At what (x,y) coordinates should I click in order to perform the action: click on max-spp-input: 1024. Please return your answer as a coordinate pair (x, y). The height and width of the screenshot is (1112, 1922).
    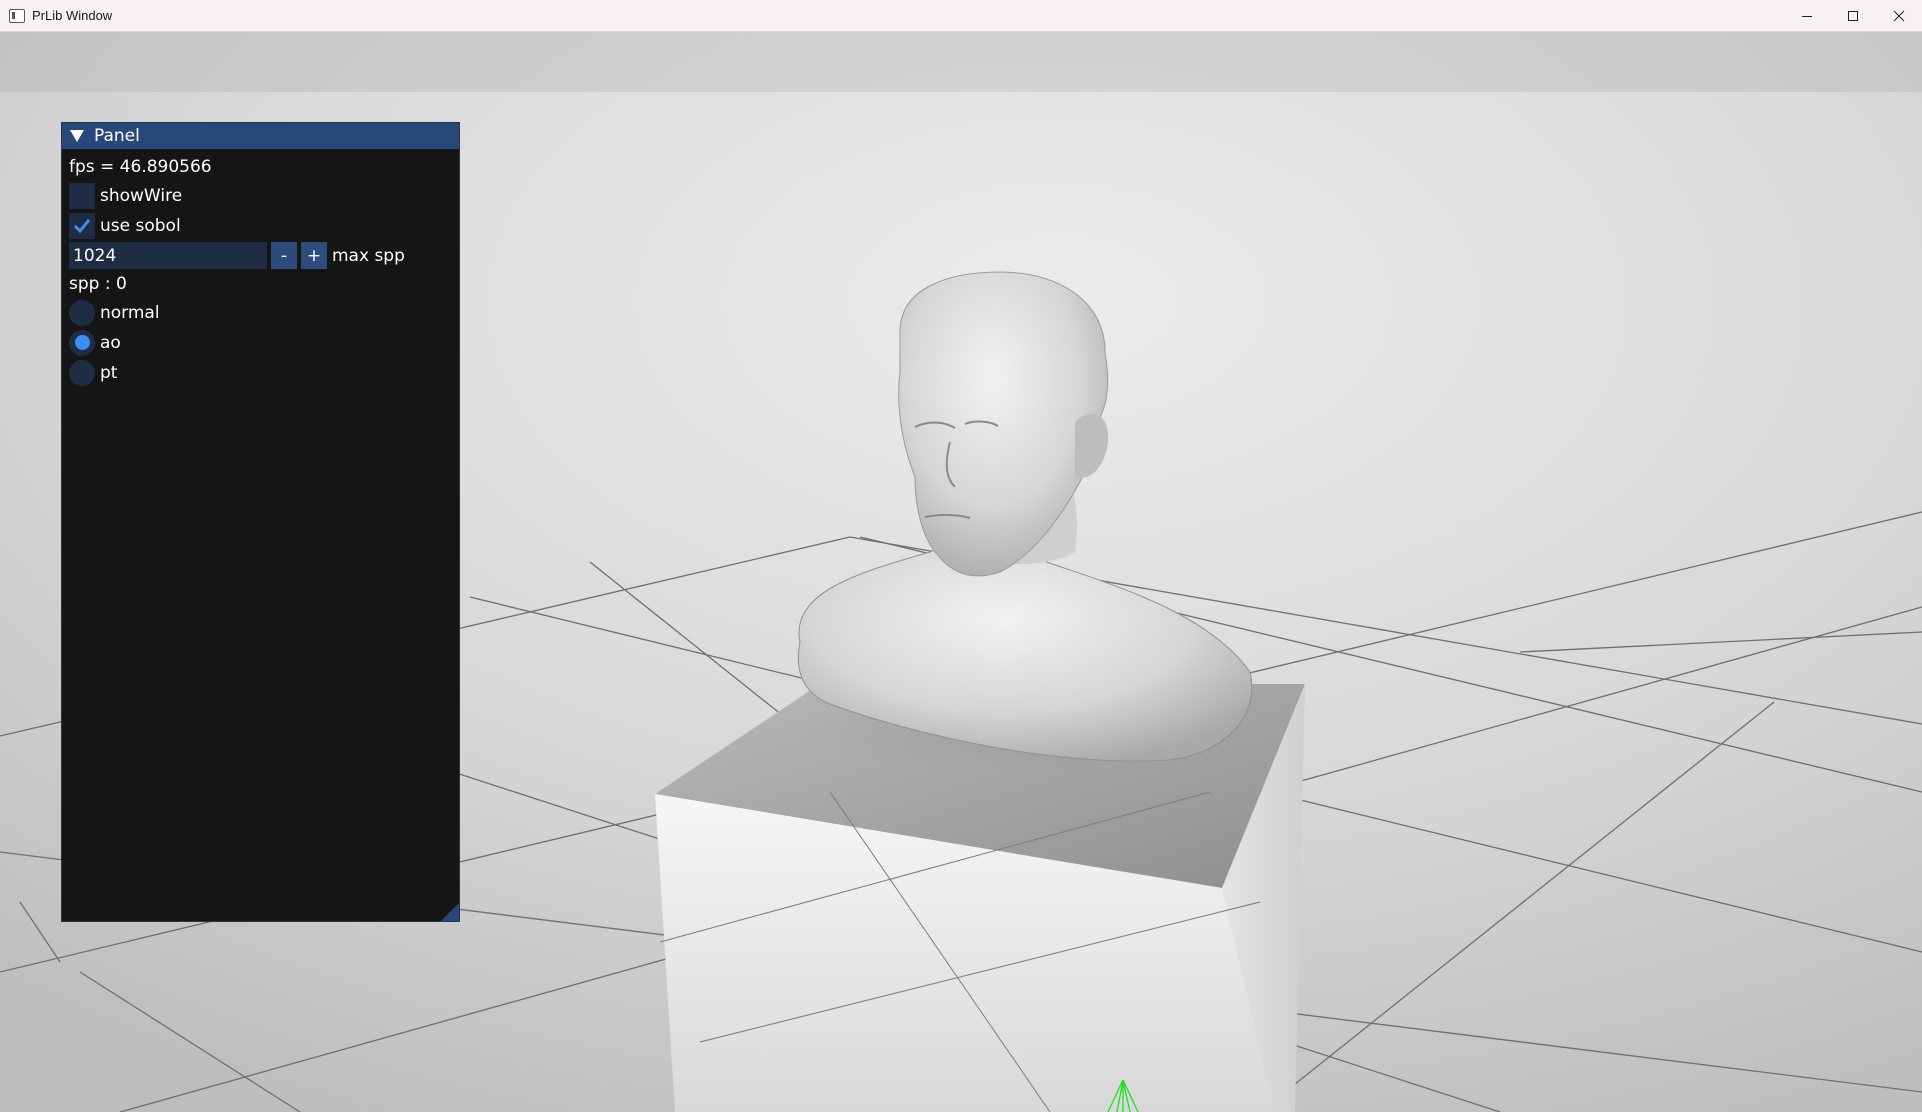
    Looking at the image, I should click on (168, 255).